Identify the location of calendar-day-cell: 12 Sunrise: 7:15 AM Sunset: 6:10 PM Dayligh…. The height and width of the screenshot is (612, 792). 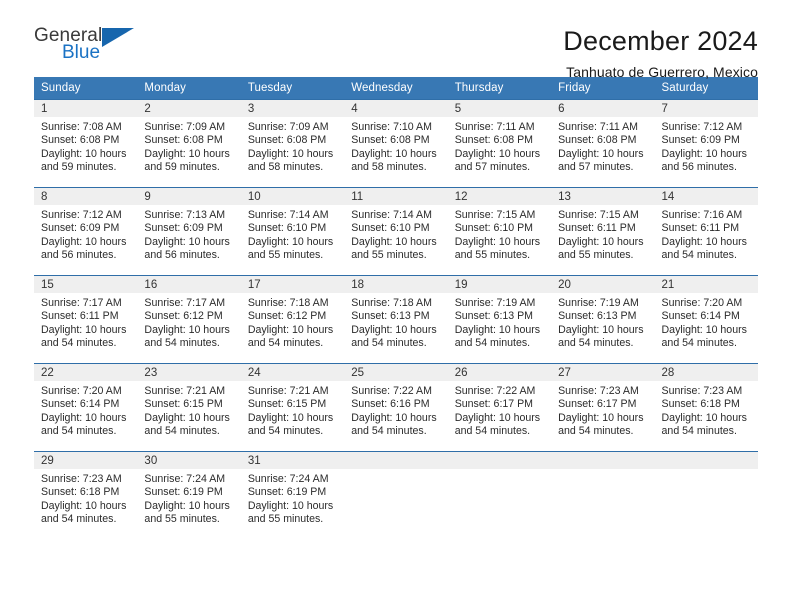
(499, 231).